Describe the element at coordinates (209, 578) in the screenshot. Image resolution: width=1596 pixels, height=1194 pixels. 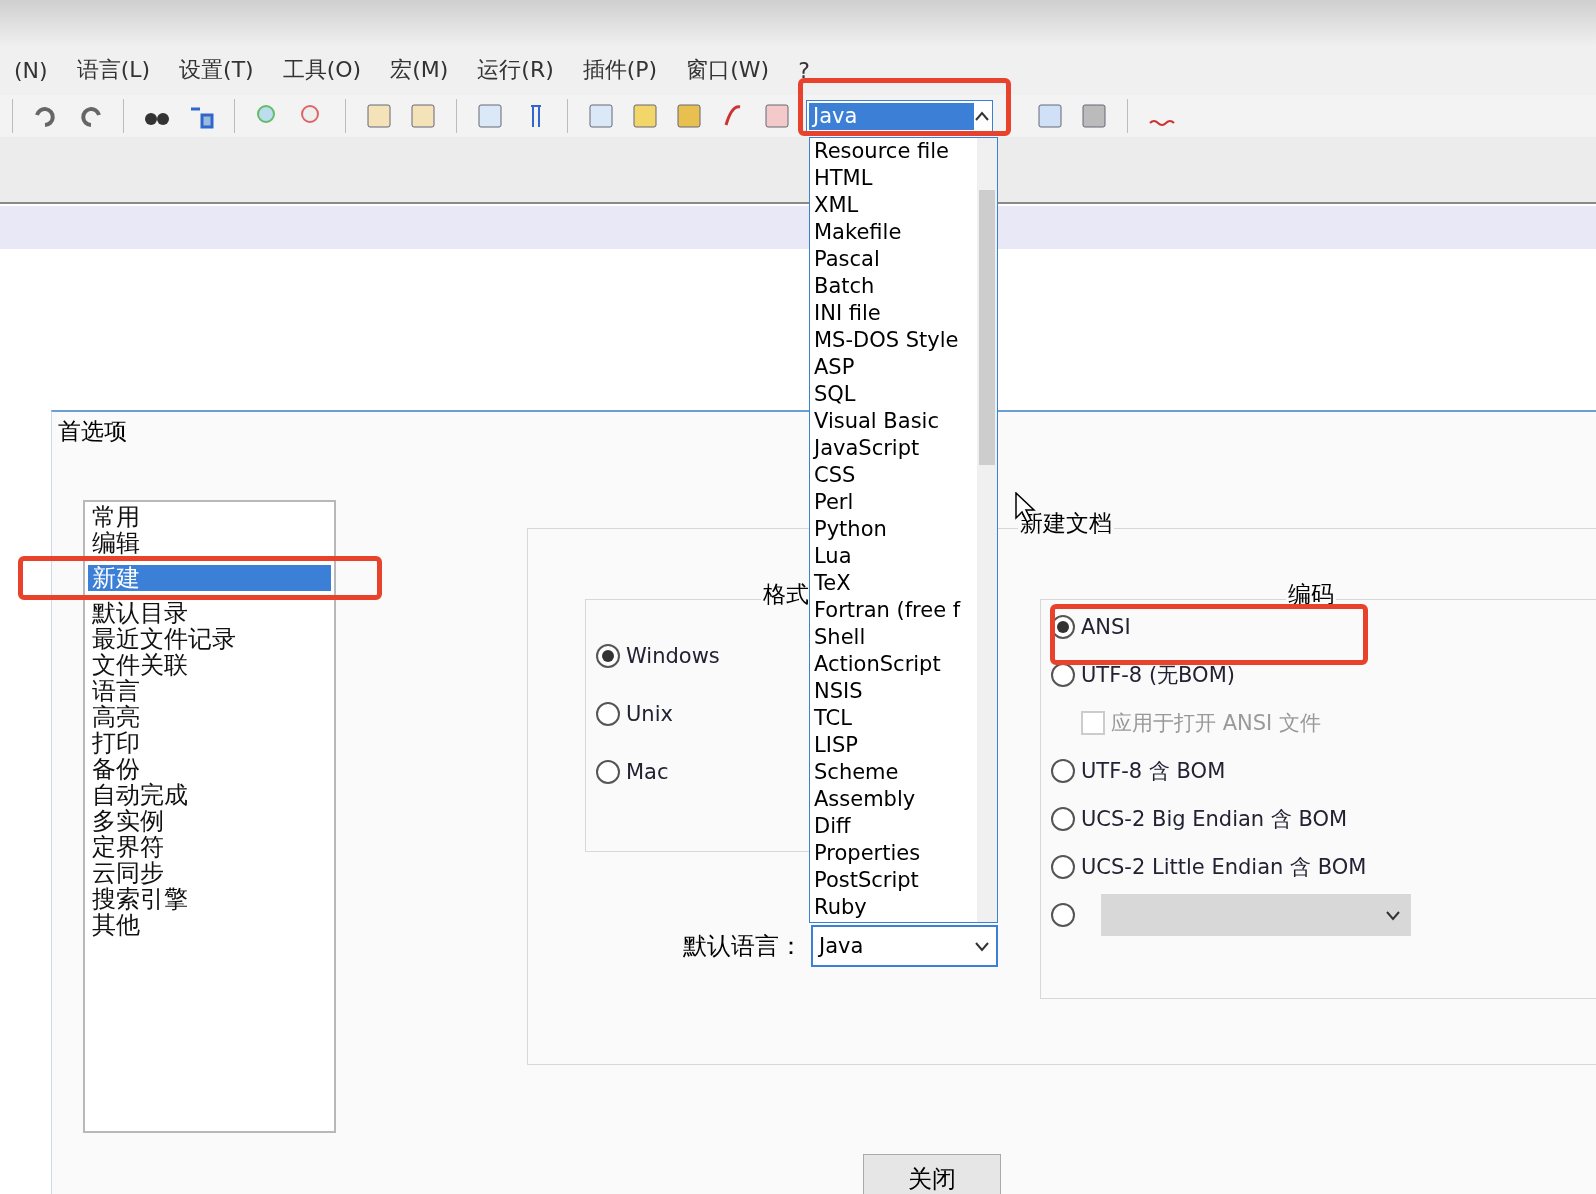
I see `category-item: 新建` at that location.